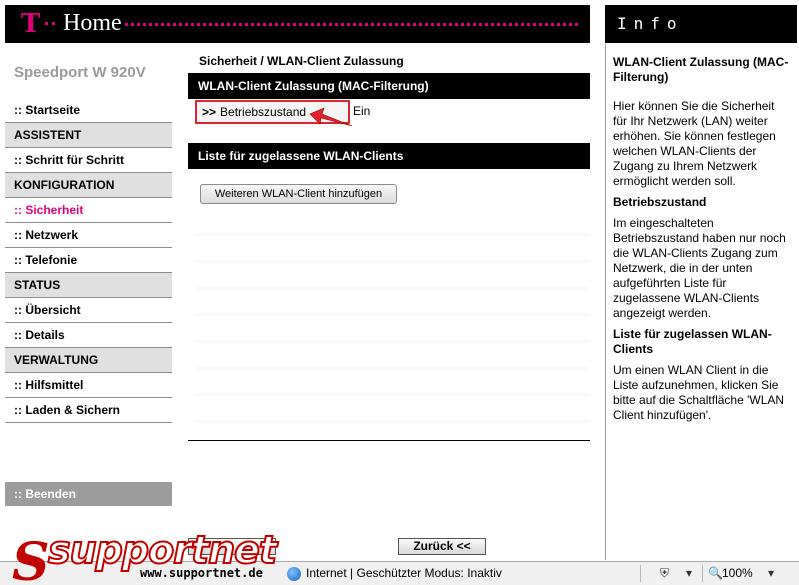 The image size is (799, 585). Describe the element at coordinates (88, 360) in the screenshot. I see `sidebar-section-verwaltung: VERWALTUNG` at that location.